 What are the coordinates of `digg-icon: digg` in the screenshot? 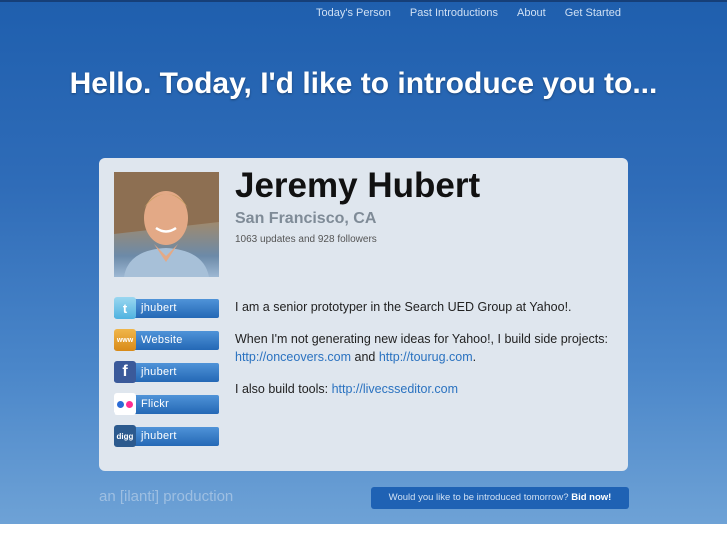 It's located at (125, 436).